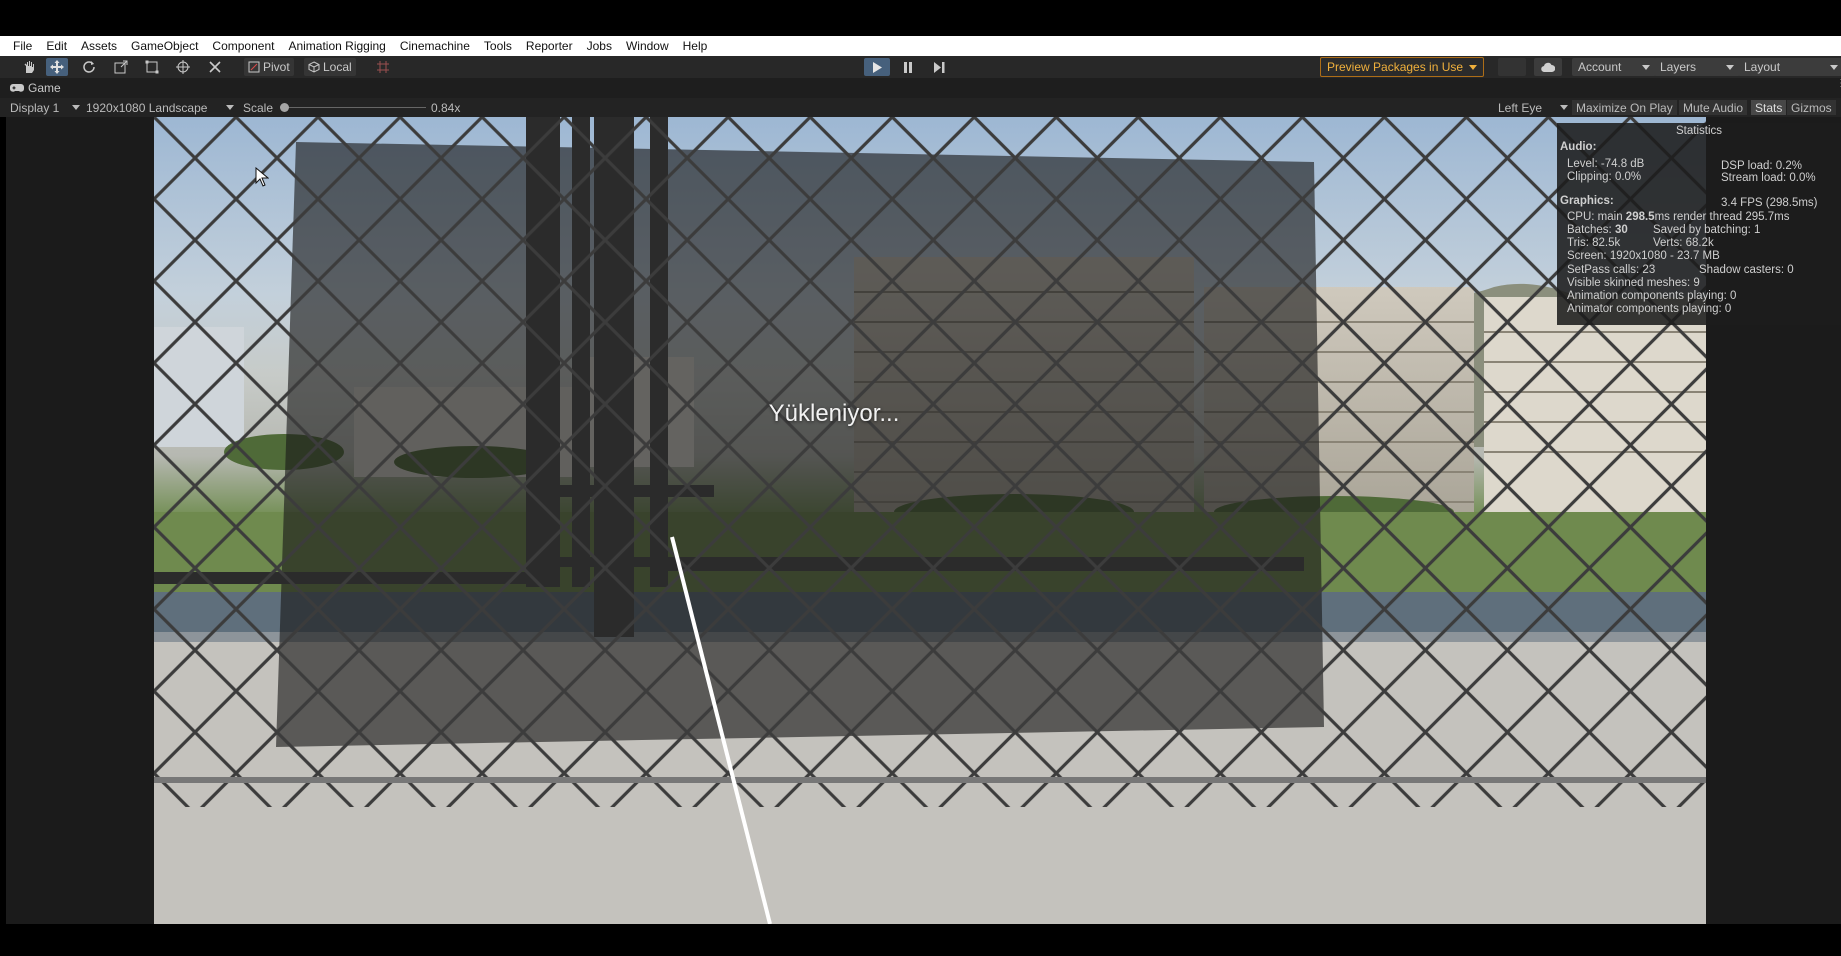 The image size is (1841, 956). I want to click on tab-game-label: Game, so click(44, 88).